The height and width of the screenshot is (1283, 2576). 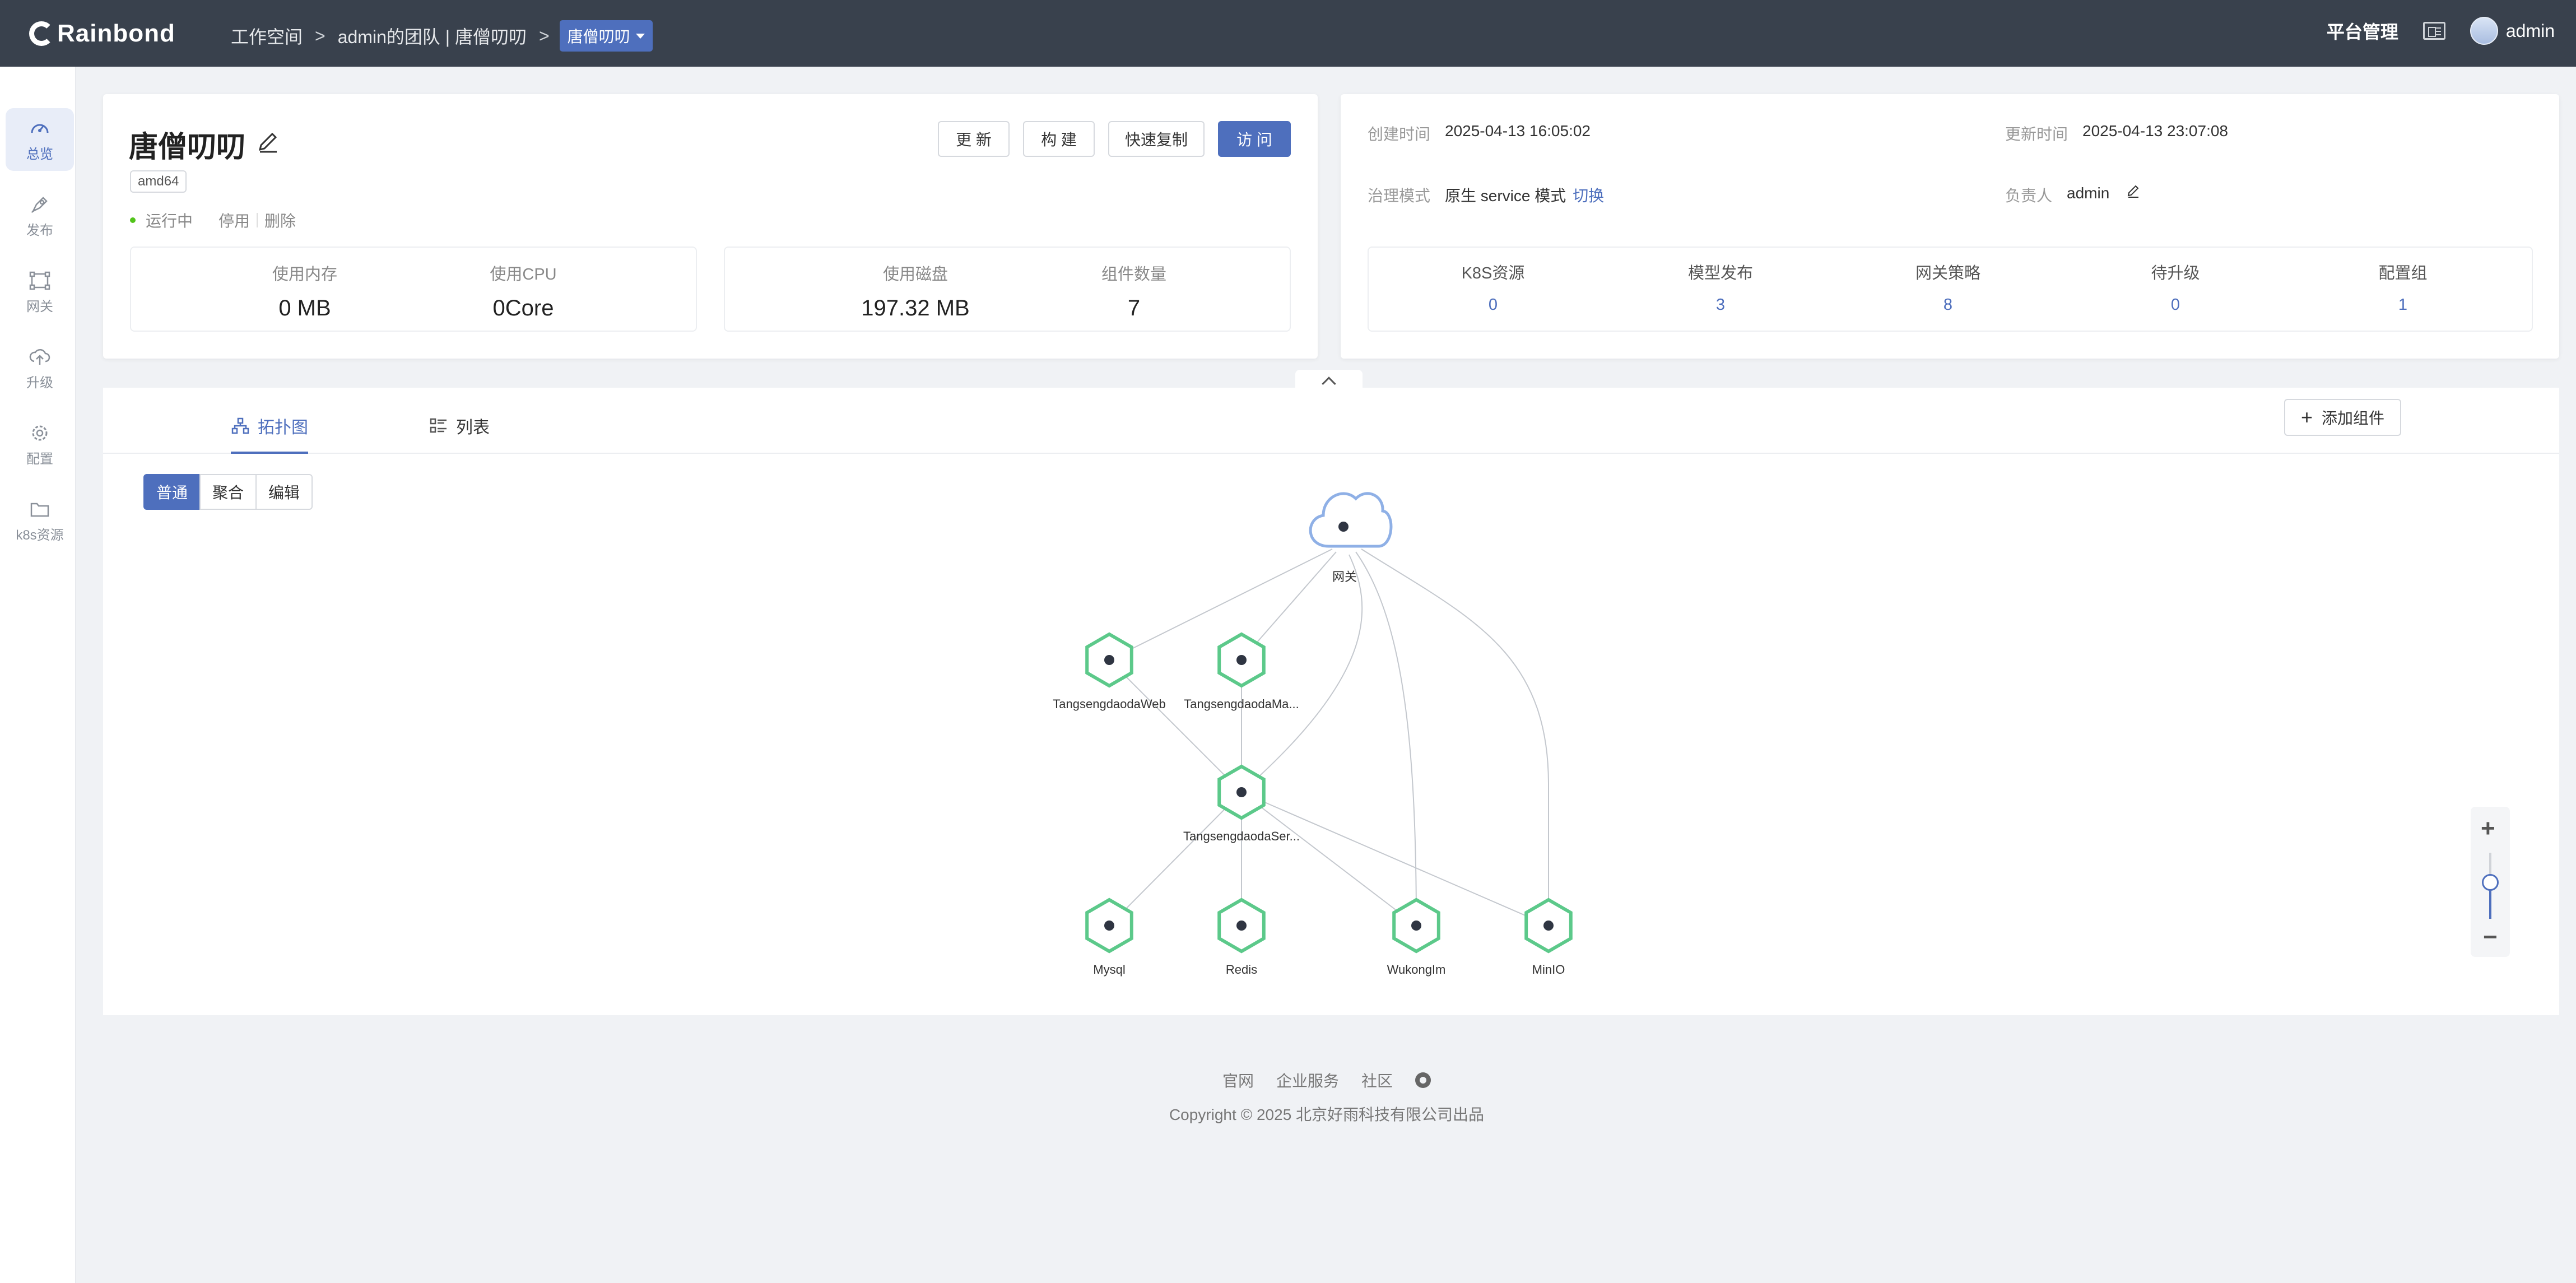 I want to click on document-icon, so click(x=2433, y=31).